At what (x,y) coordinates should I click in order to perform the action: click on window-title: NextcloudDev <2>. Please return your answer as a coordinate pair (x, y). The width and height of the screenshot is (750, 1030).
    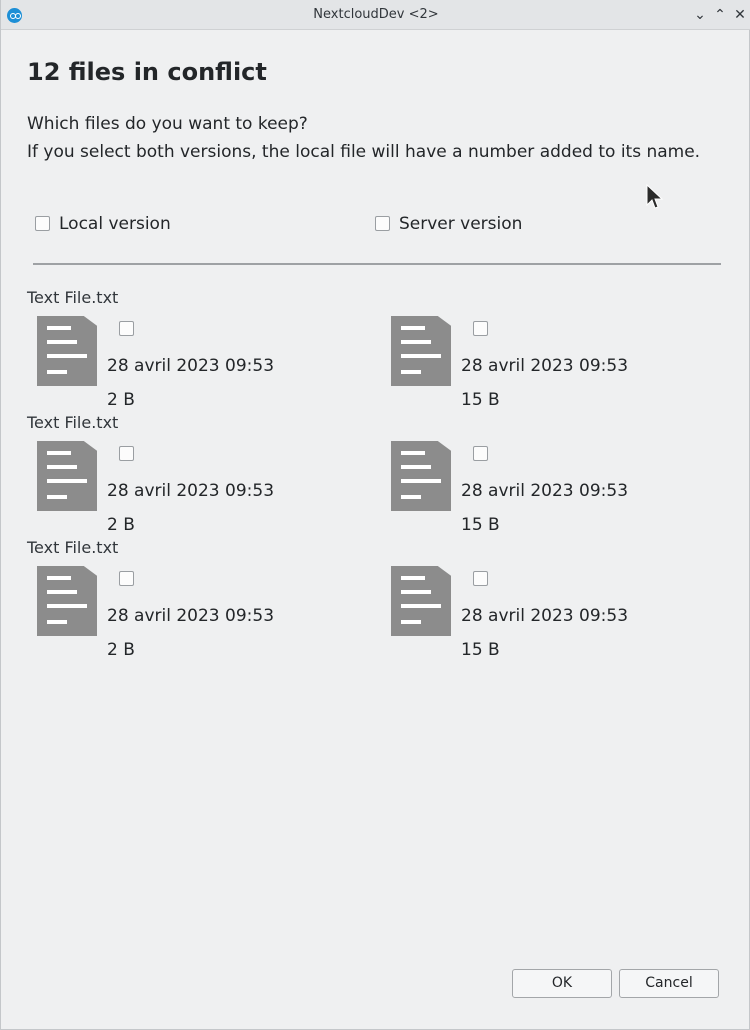
    Looking at the image, I should click on (376, 14).